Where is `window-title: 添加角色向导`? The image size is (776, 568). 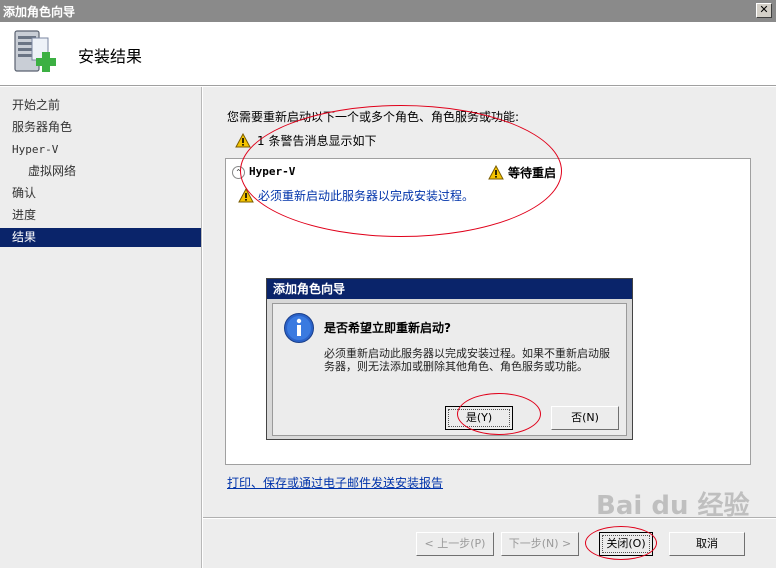
window-title: 添加角色向导 is located at coordinates (39, 12).